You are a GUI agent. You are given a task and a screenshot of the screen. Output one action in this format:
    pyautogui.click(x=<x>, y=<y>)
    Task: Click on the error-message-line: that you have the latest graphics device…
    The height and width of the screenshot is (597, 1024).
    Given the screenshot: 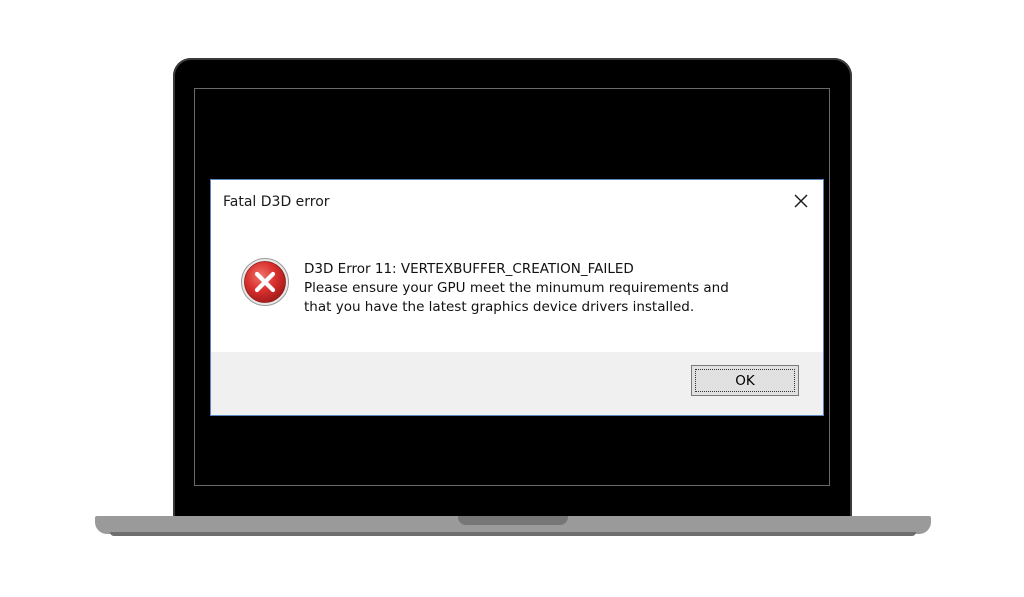 What is the action you would take?
    pyautogui.click(x=499, y=307)
    